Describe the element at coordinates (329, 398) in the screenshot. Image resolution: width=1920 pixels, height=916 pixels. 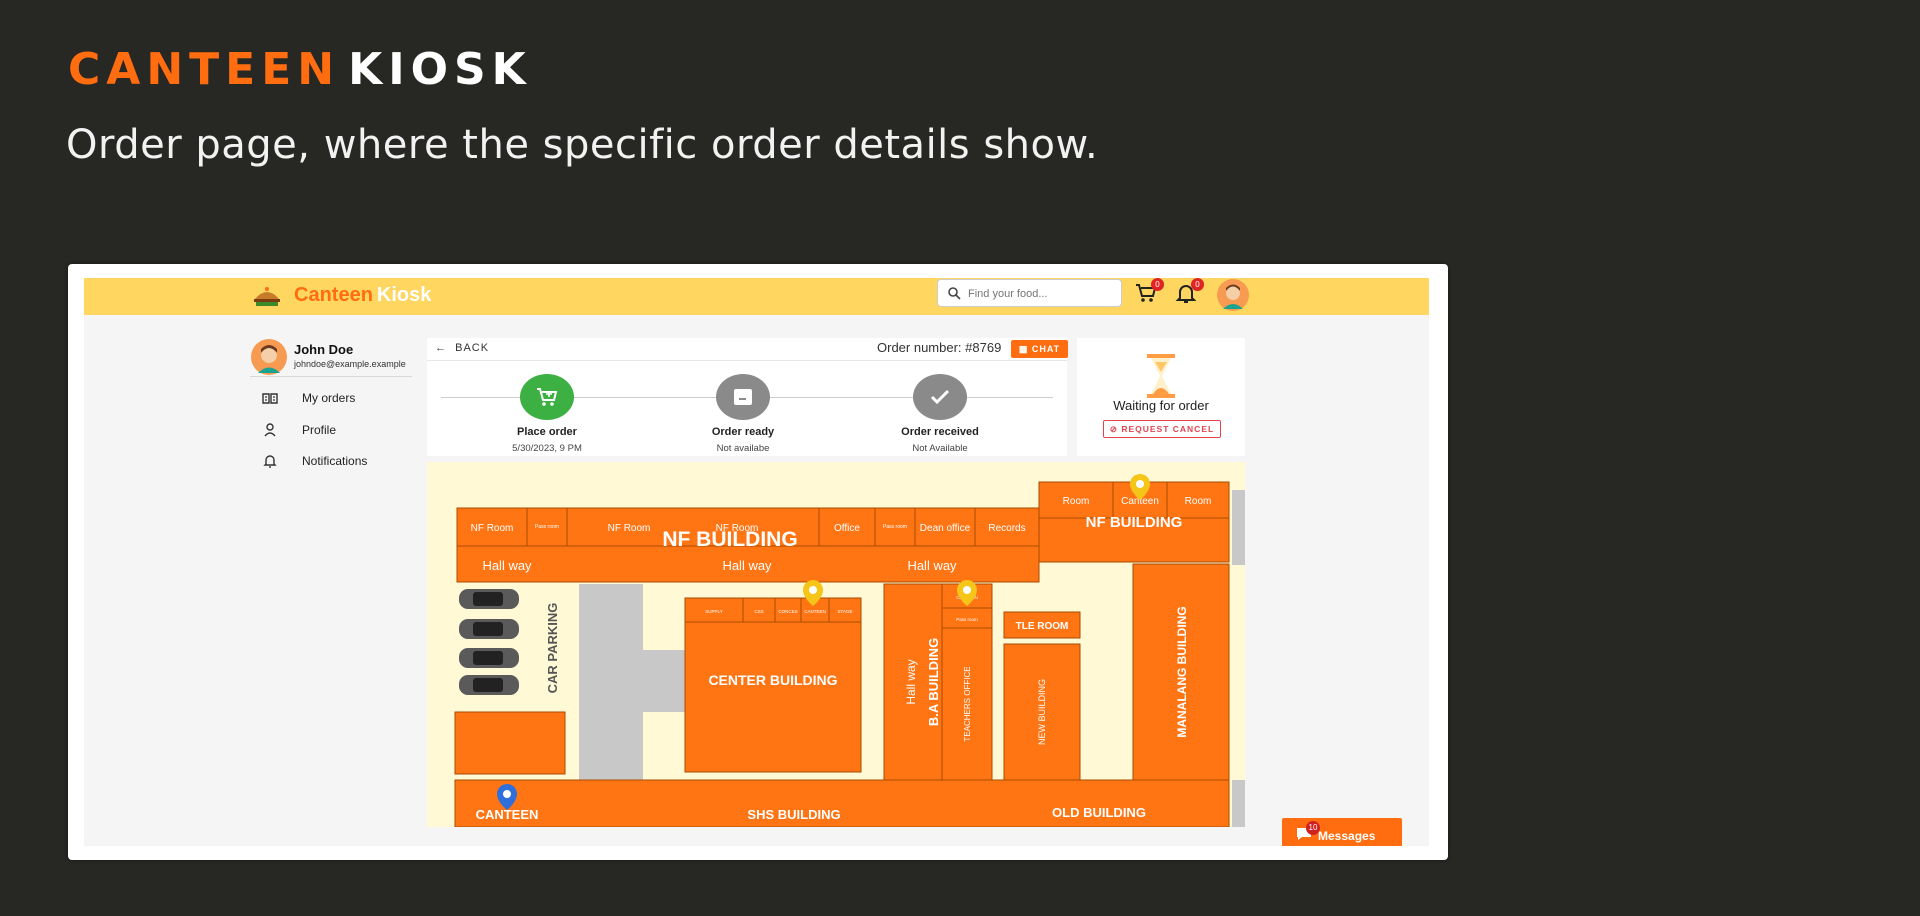
I see `sidebar-item-label: My orders` at that location.